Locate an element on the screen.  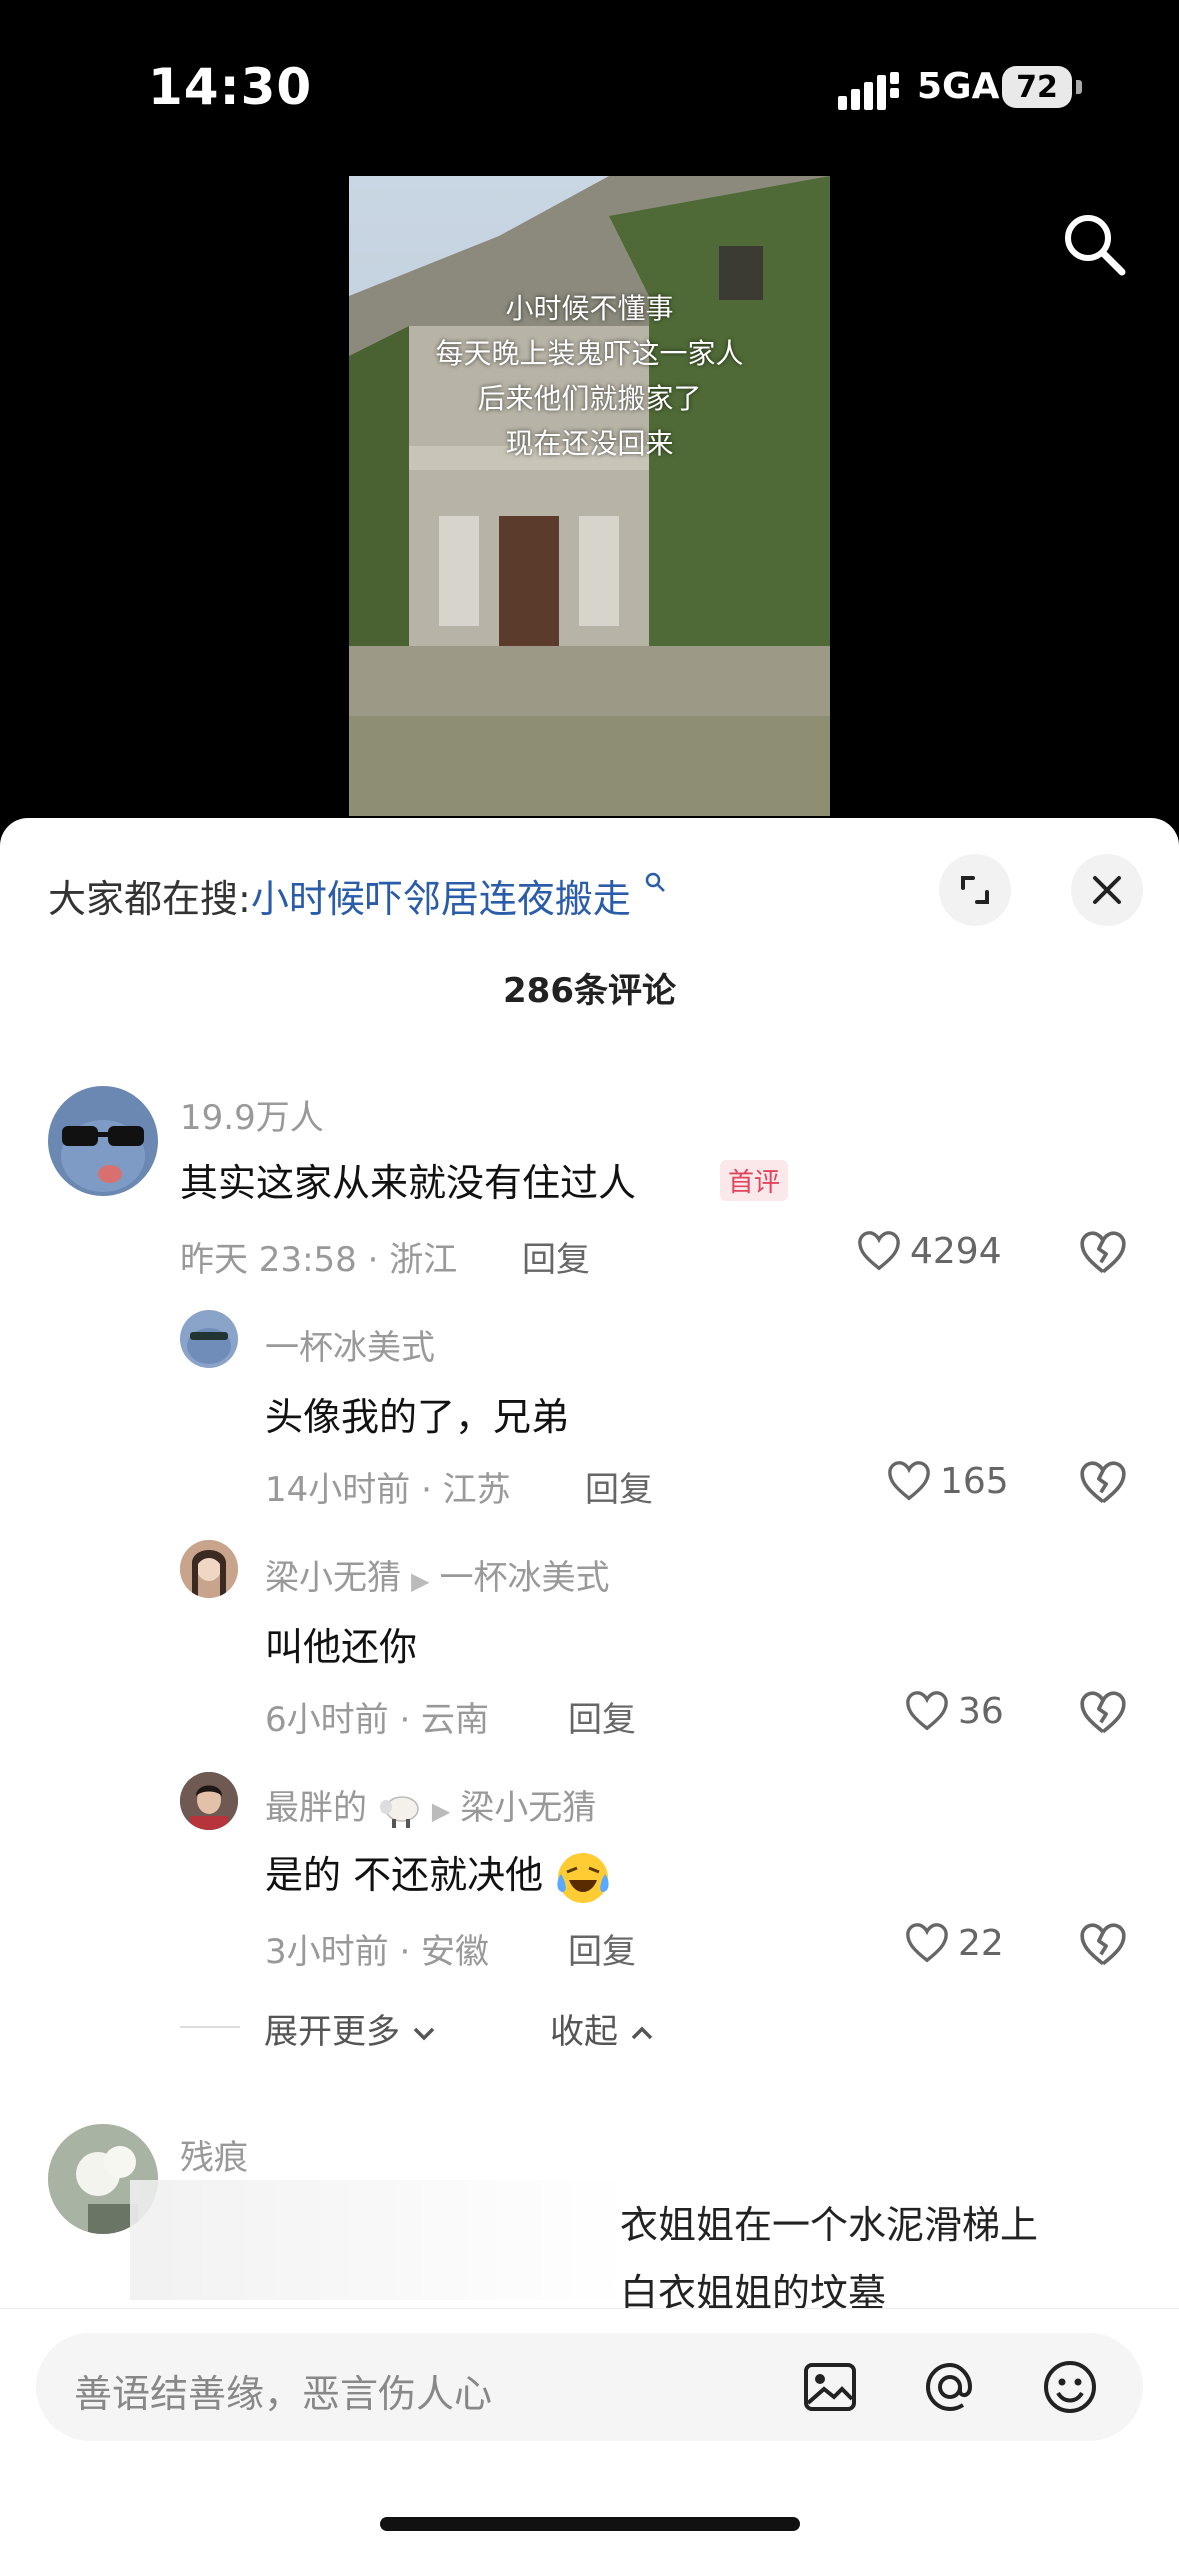
comment-text-content: 是的 不还就决他 is located at coordinates (404, 1875).